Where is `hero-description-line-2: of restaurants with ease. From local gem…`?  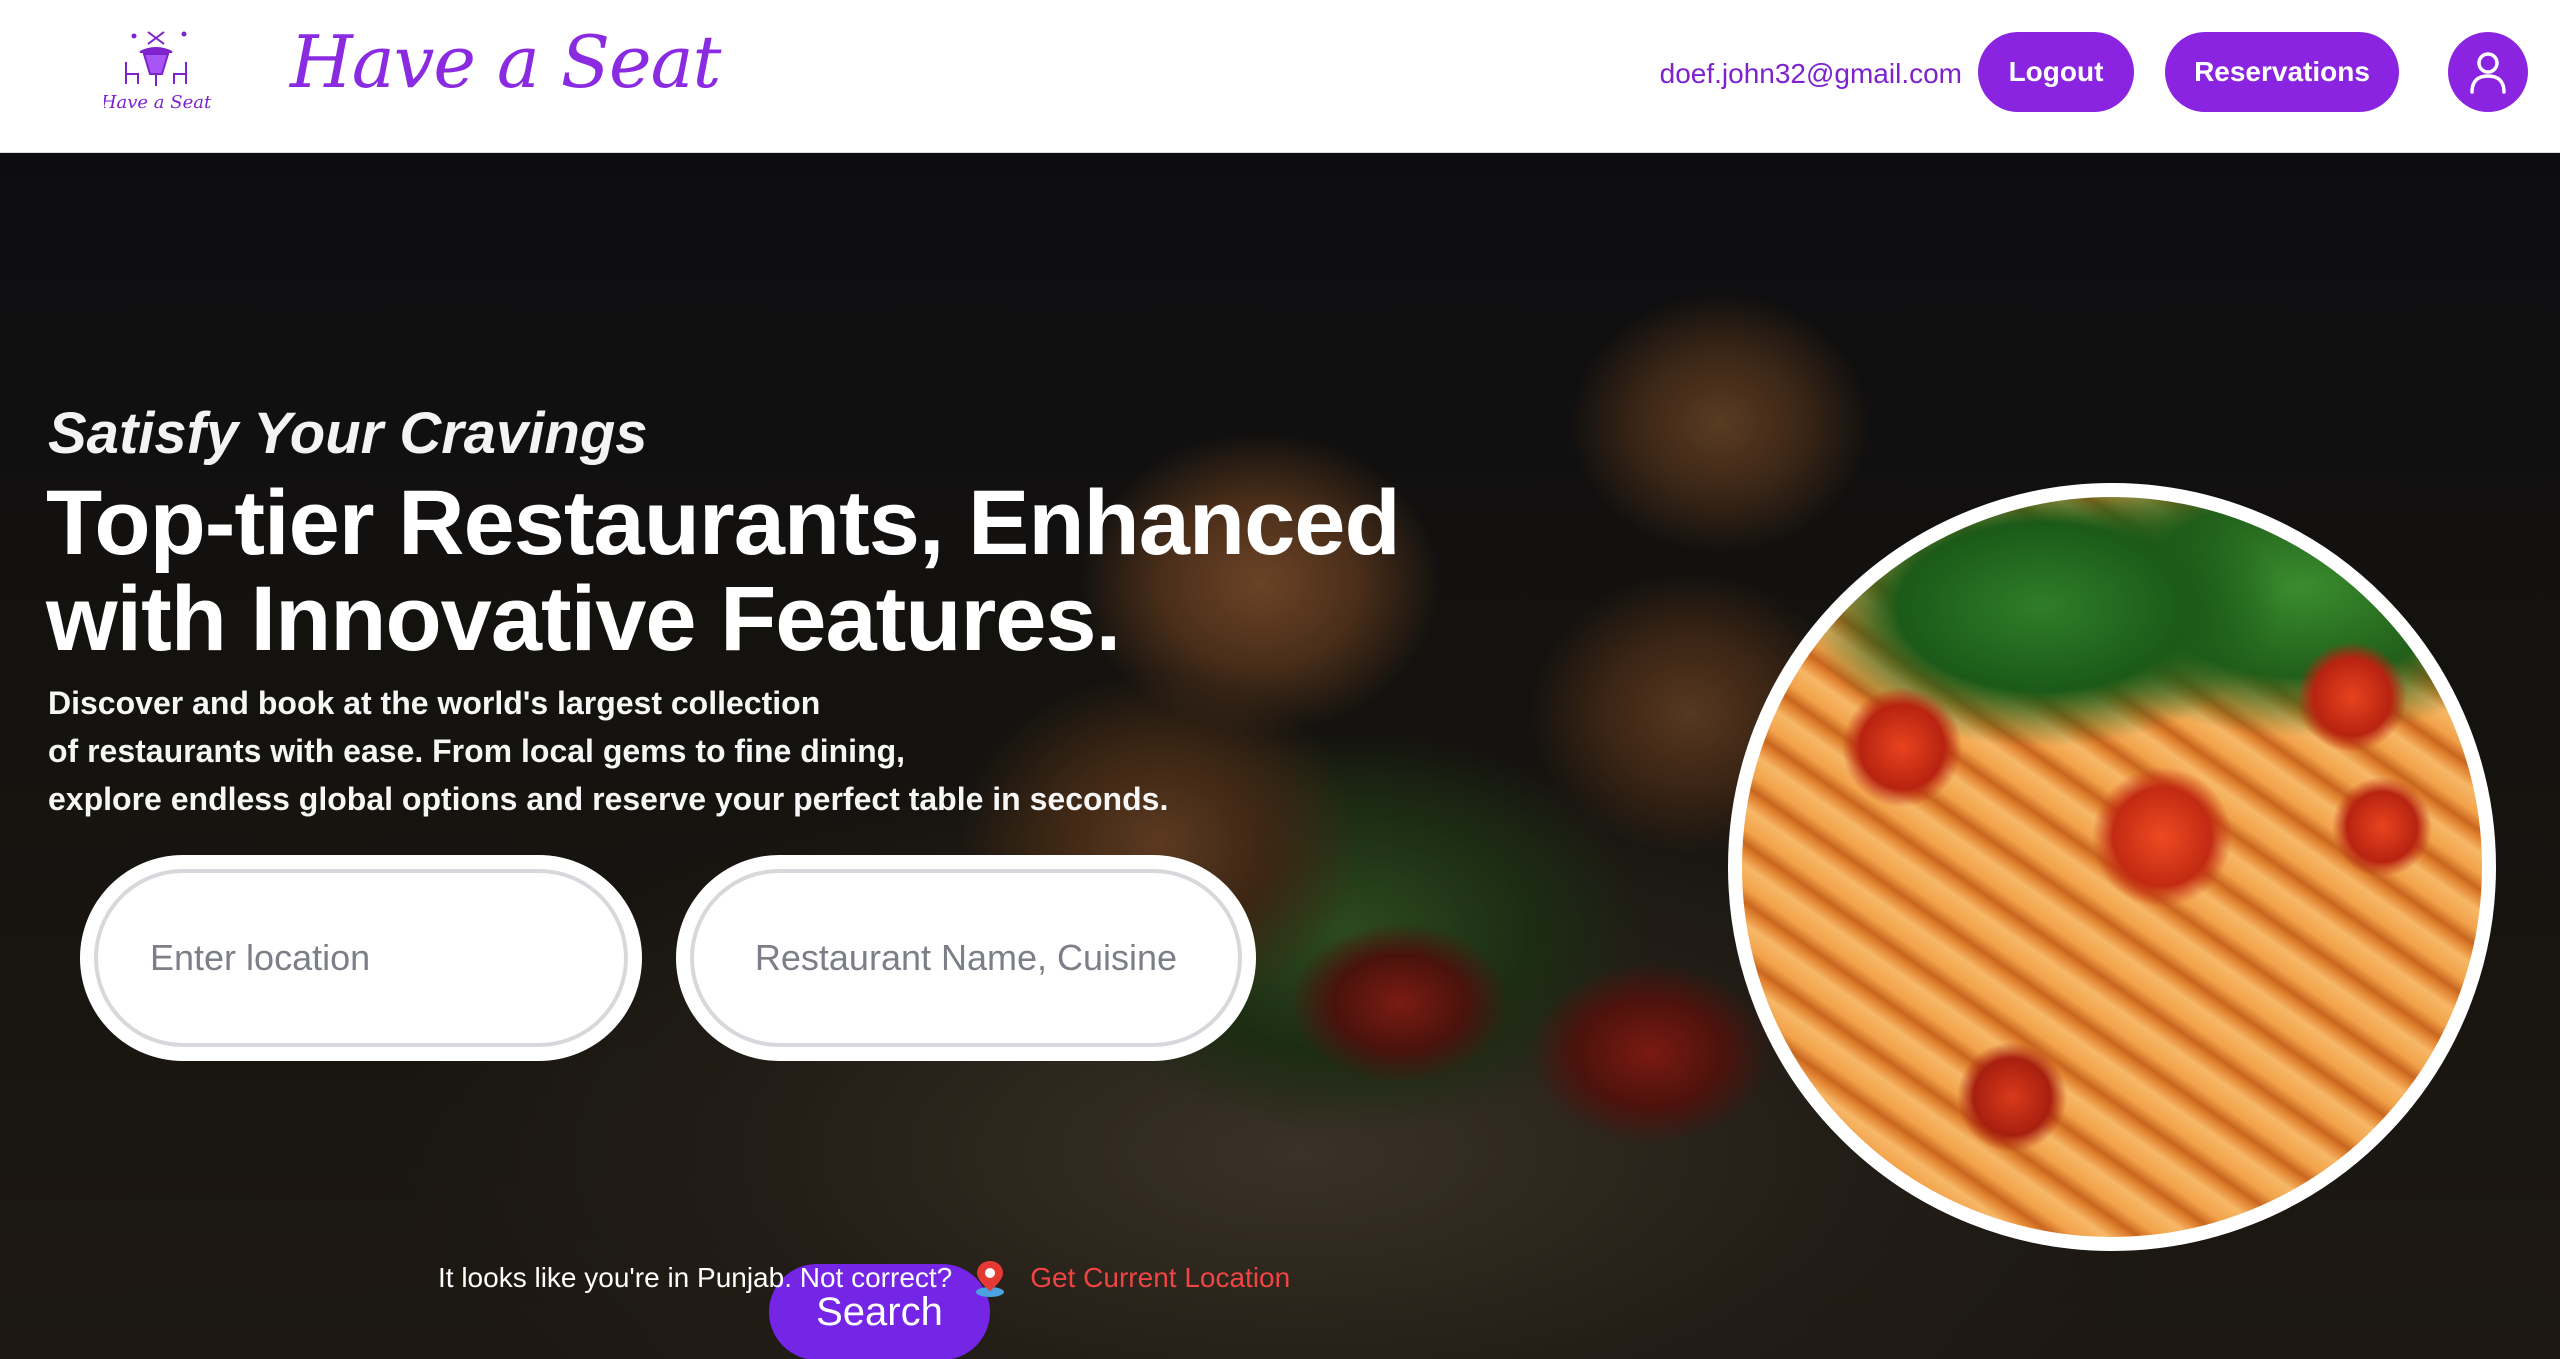 hero-description-line-2: of restaurants with ease. From local gem… is located at coordinates (477, 751).